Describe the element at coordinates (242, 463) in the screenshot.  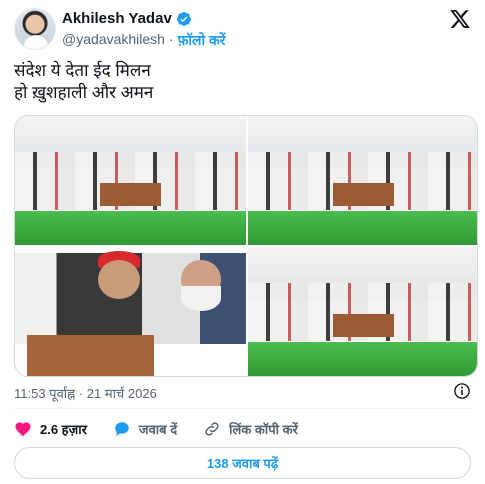
I see `read-replies-button: 138 जवाब पढ़ें` at that location.